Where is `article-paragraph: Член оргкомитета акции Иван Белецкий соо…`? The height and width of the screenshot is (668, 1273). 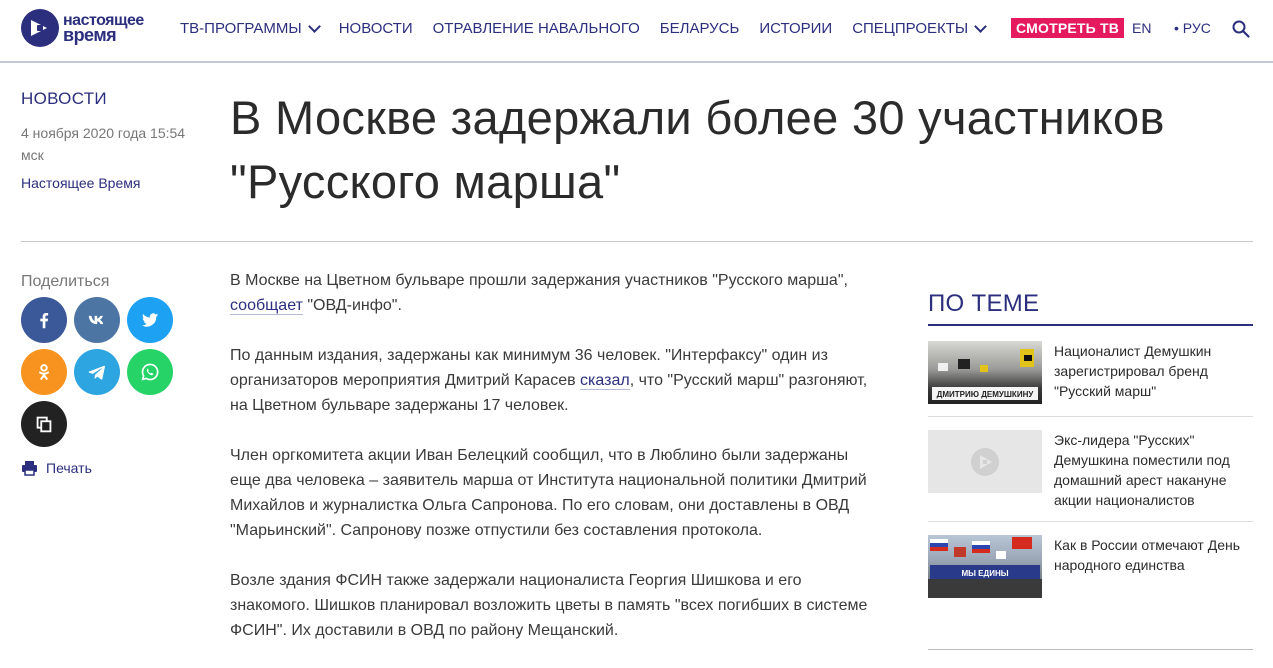 article-paragraph: Член оргкомитета акции Иван Белецкий соо… is located at coordinates (548, 493).